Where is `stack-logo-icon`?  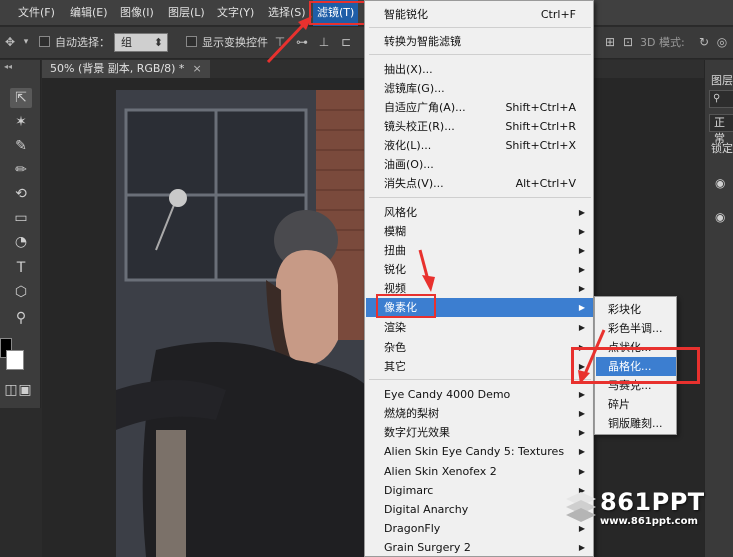
stack-logo-icon is located at coordinates (581, 507).